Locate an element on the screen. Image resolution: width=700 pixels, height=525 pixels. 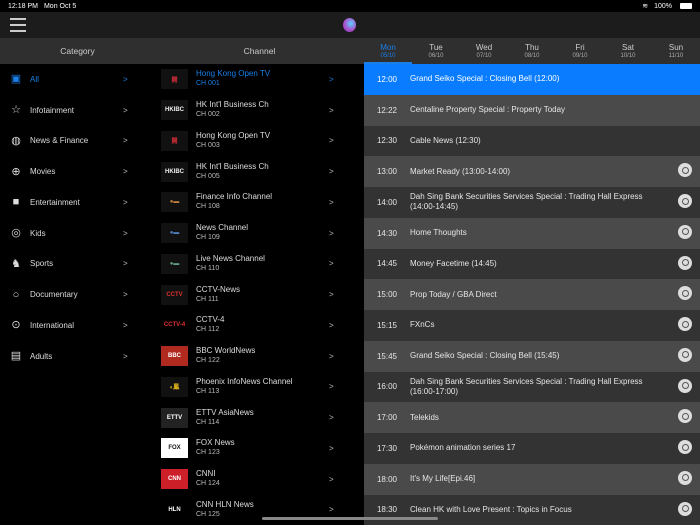
category-item-movies: ⊕ Movies > is located at coordinates (77, 171).